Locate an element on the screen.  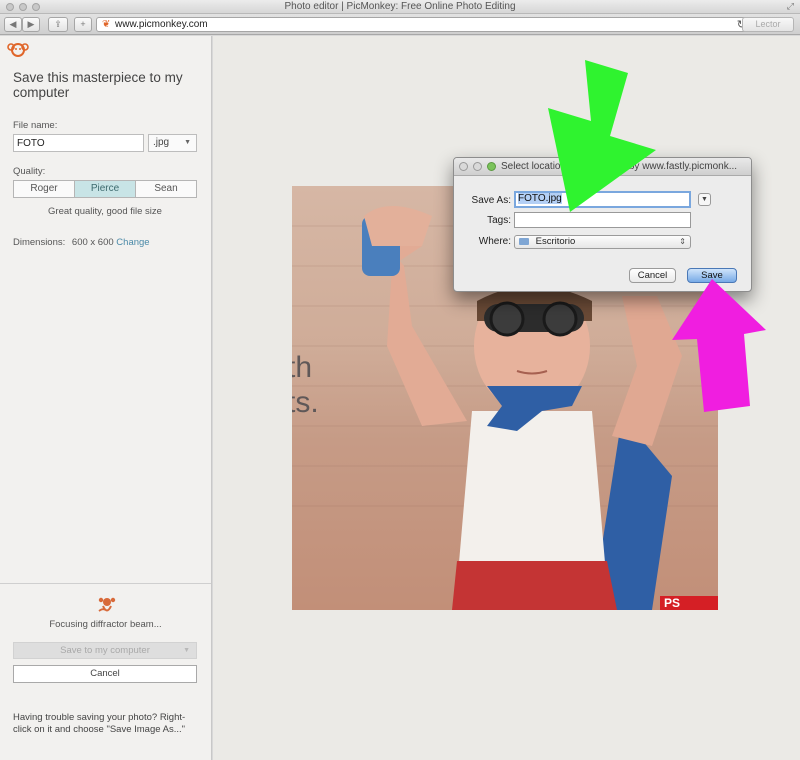
dialog-cancel-button: Cancel is located at coordinates (652, 275).